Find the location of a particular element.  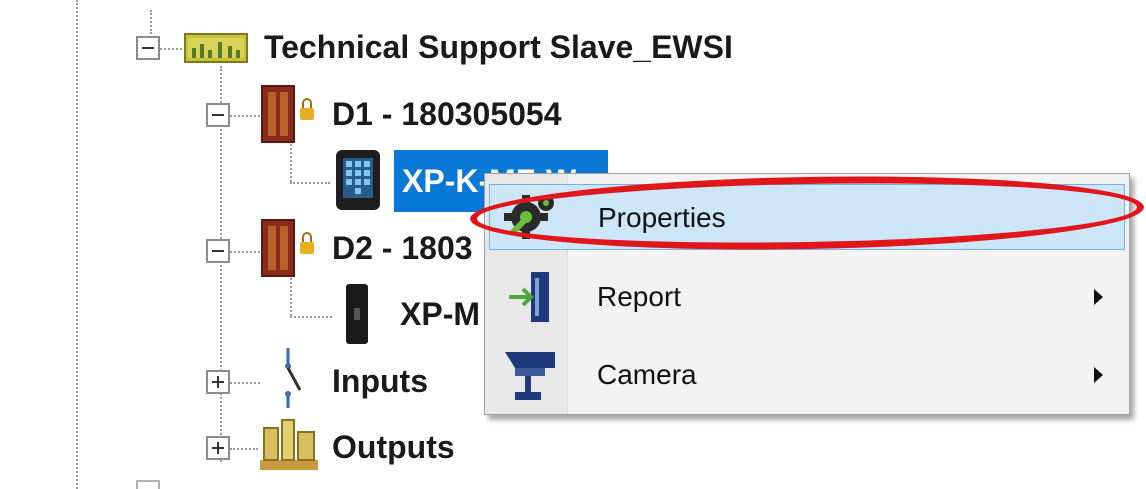

building-icon is located at coordinates (216, 48).